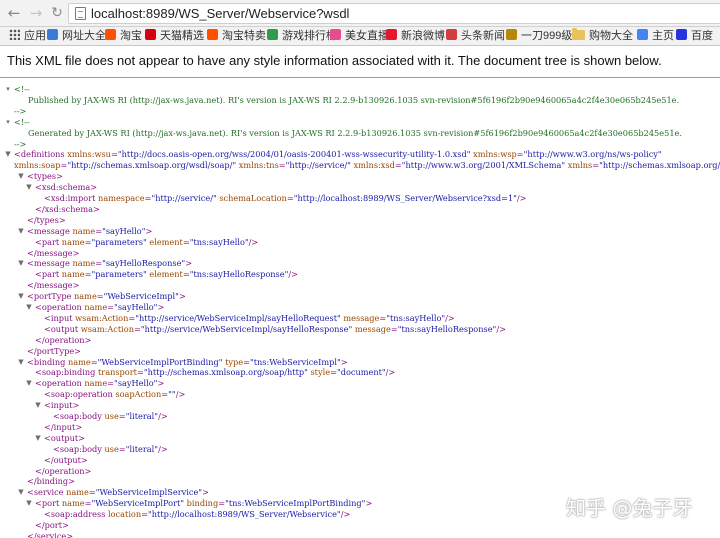 This screenshot has width=720, height=538. What do you see at coordinates (369, 503) in the screenshot?
I see `xml-tag: >` at bounding box center [369, 503].